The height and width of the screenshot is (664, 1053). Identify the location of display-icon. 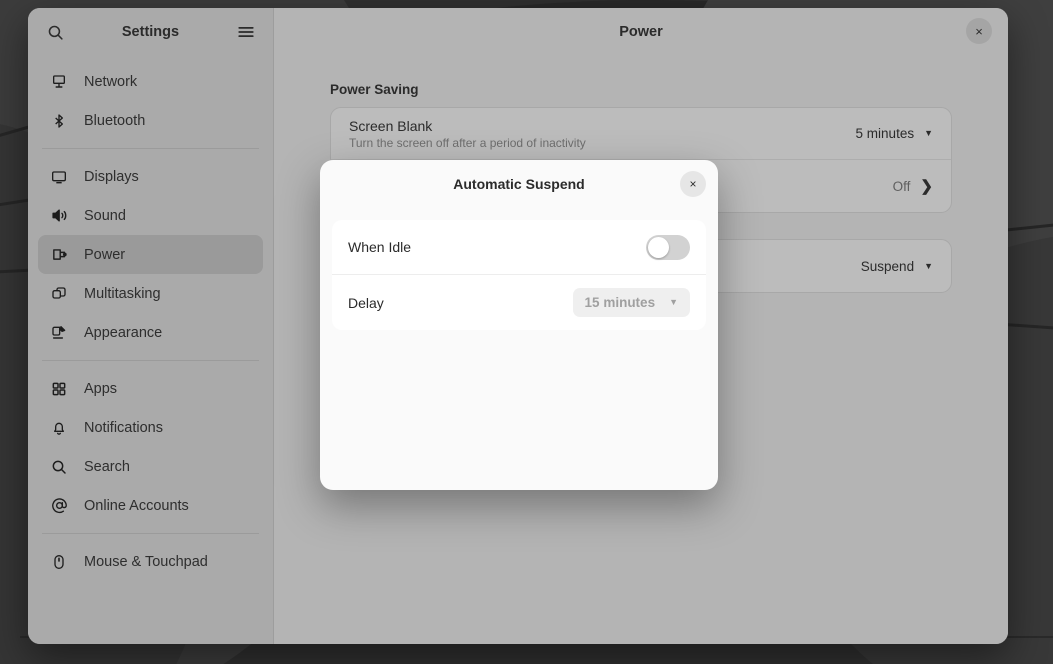
(59, 177).